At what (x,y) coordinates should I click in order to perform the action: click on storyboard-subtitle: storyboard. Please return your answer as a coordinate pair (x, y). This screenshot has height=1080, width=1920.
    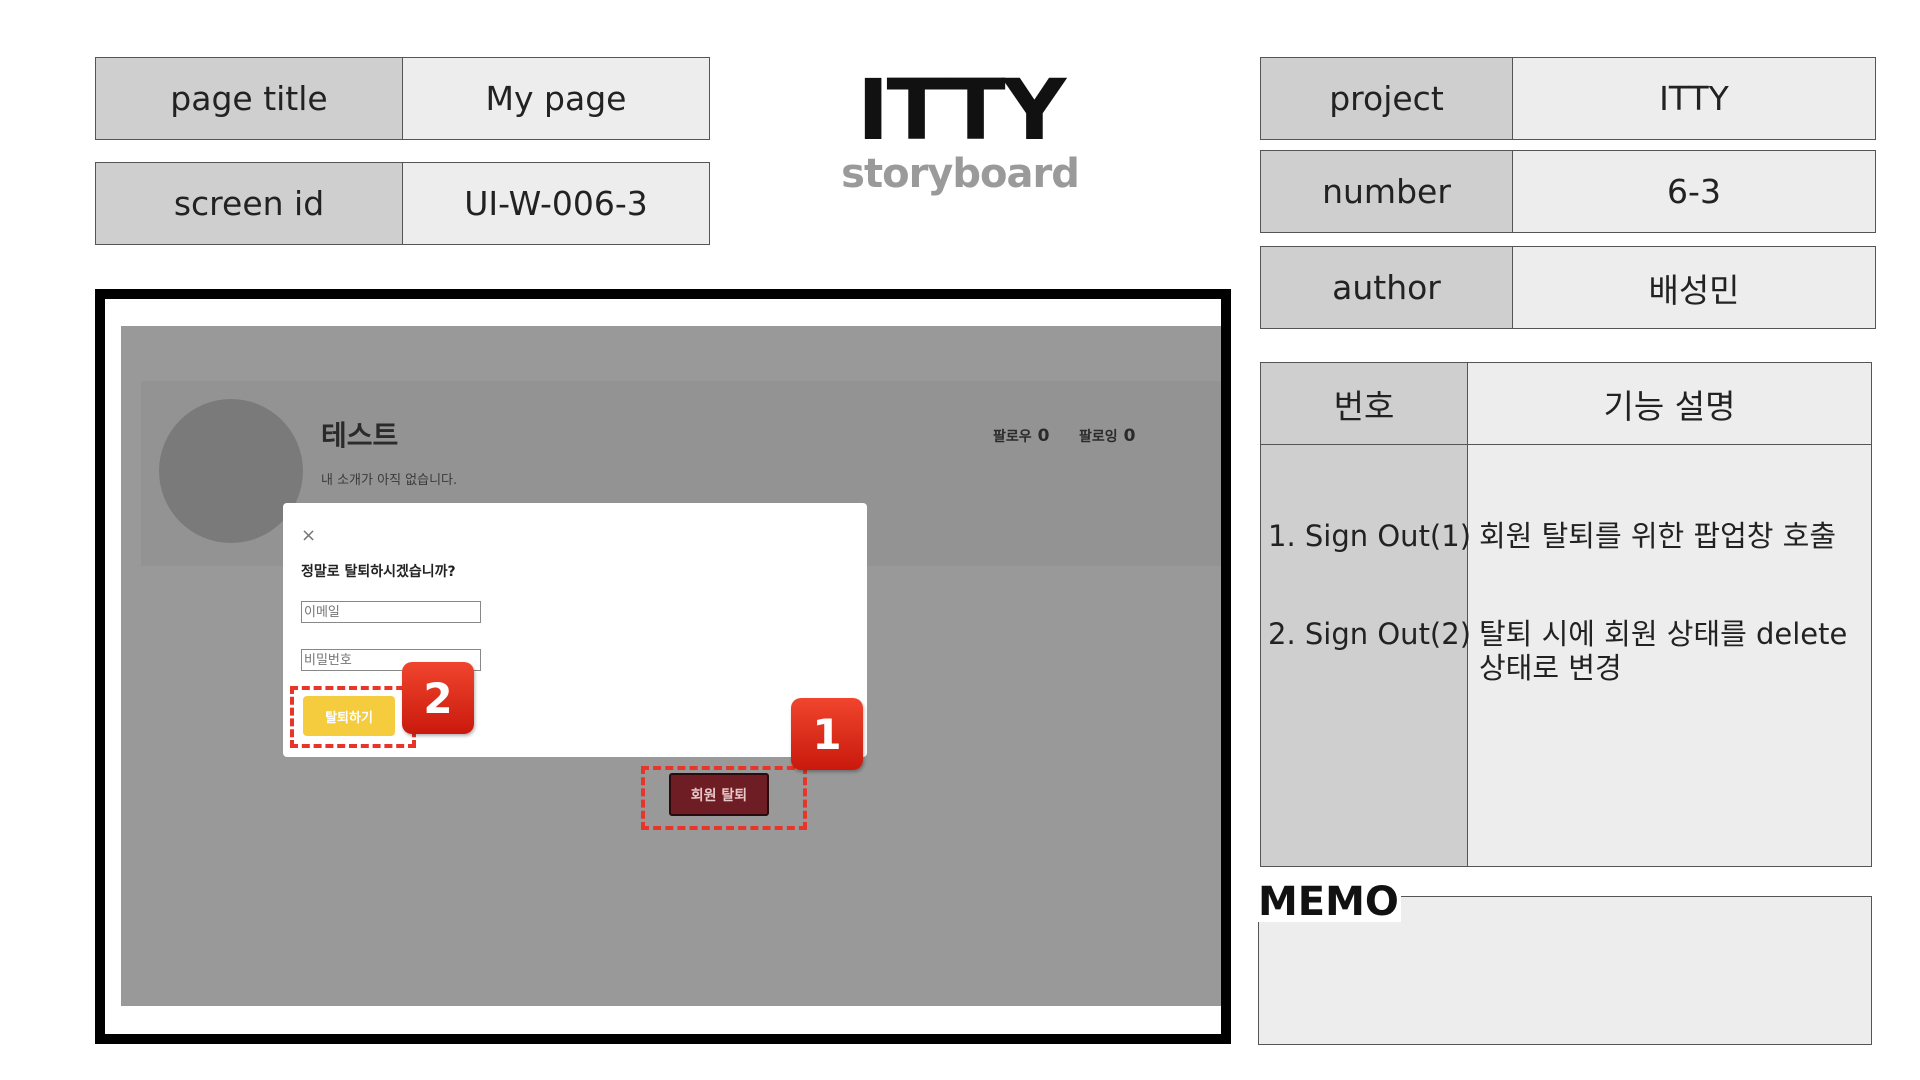
    Looking at the image, I should click on (960, 174).